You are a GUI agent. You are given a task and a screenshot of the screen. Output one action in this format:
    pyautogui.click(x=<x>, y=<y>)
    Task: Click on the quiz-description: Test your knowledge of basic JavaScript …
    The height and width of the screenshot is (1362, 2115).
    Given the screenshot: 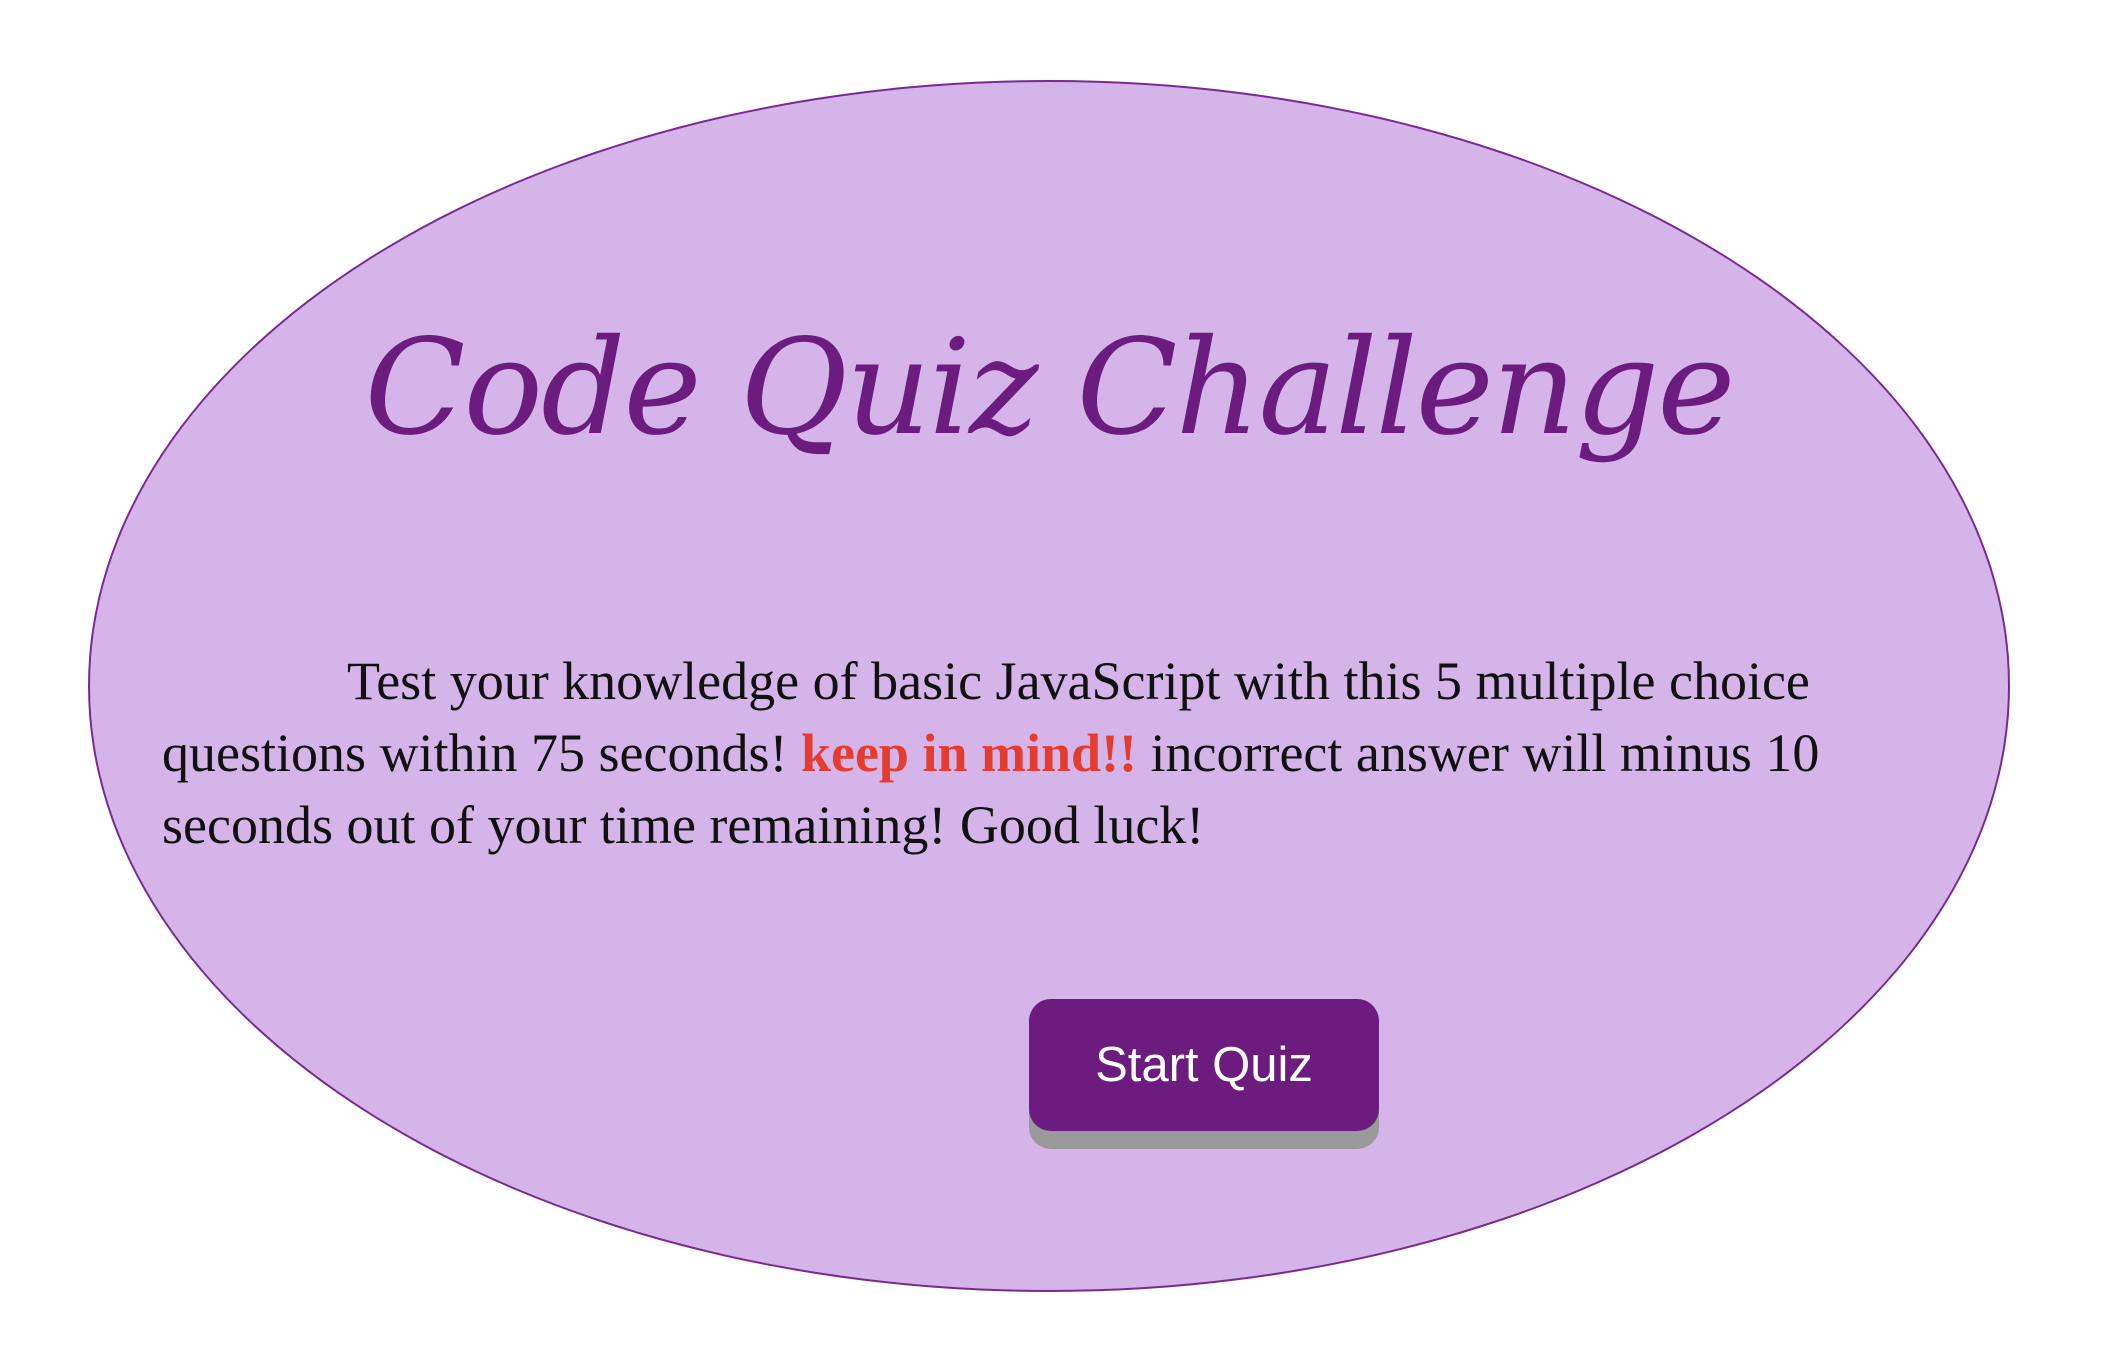 What is the action you would take?
    pyautogui.click(x=1085, y=753)
    